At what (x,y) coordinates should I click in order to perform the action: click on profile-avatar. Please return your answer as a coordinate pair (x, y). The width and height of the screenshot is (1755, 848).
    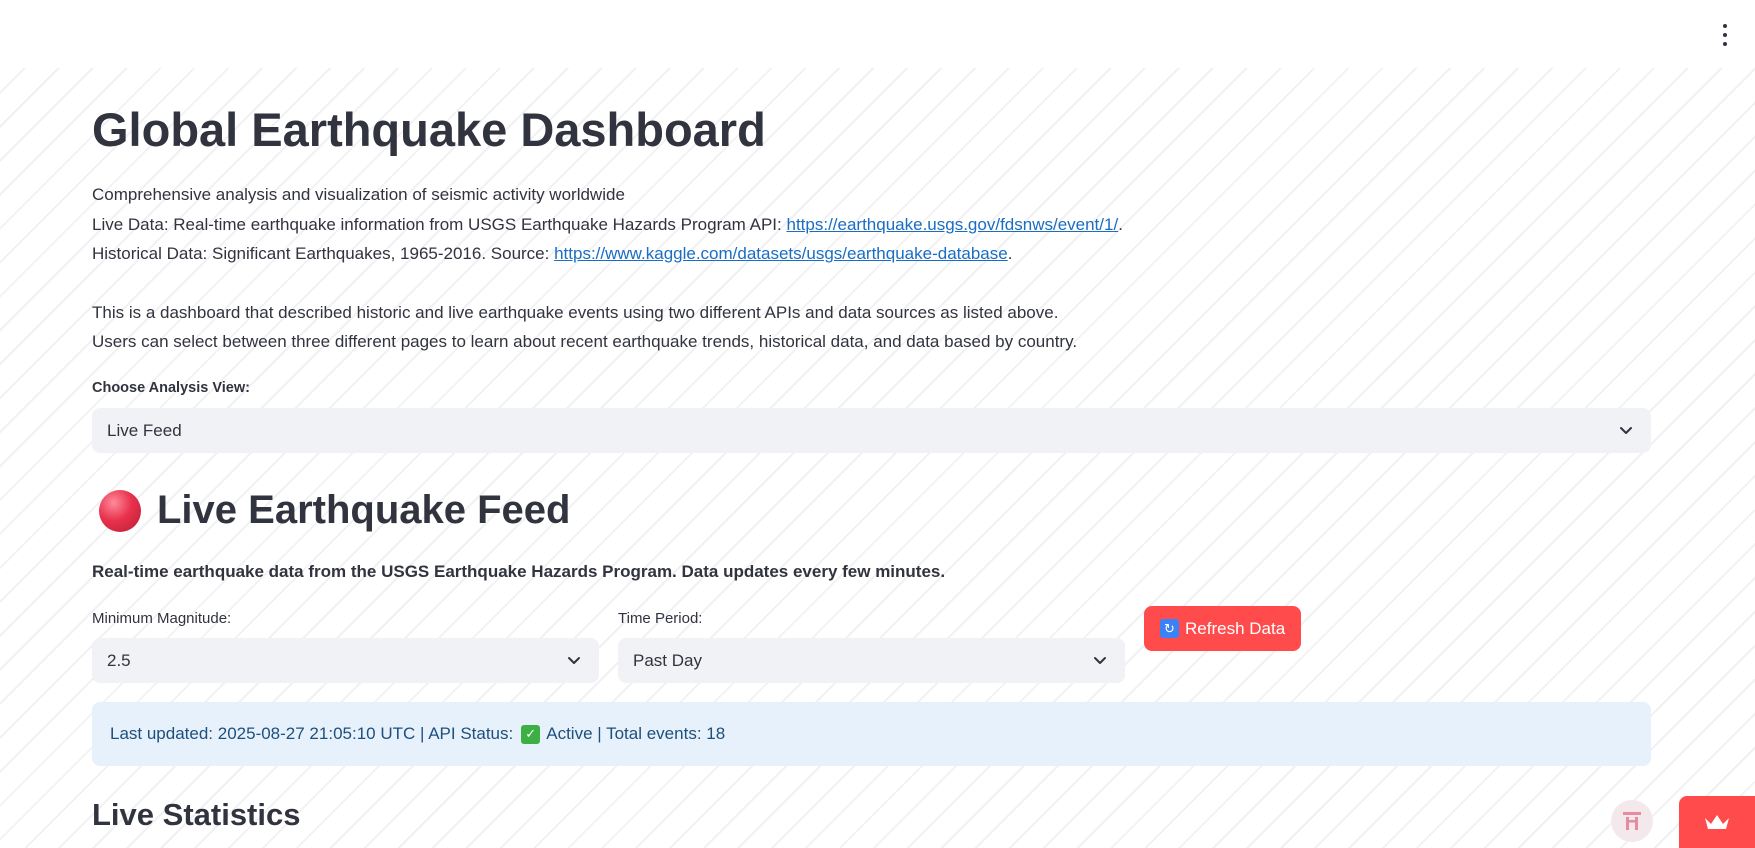
    Looking at the image, I should click on (1632, 821).